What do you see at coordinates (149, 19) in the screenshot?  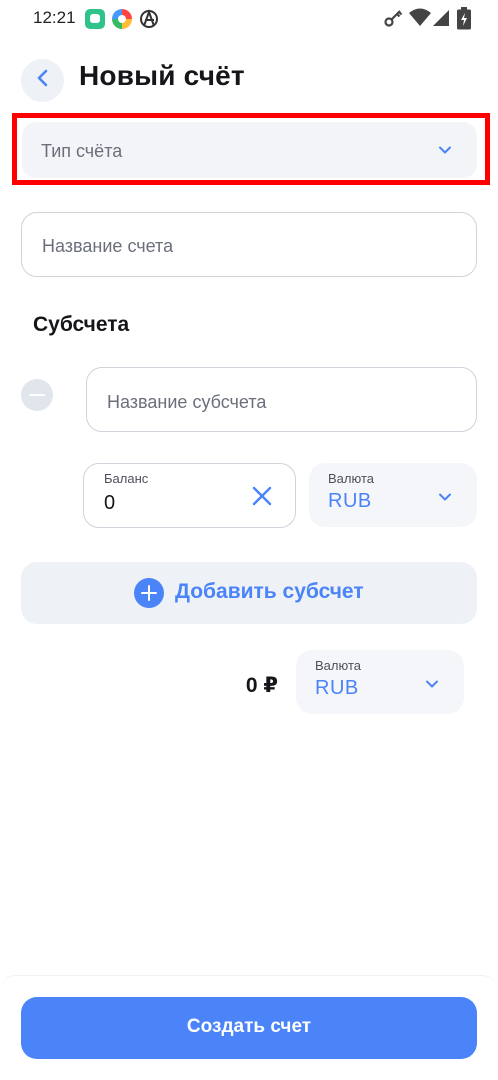 I see `anarchy-app-icon` at bounding box center [149, 19].